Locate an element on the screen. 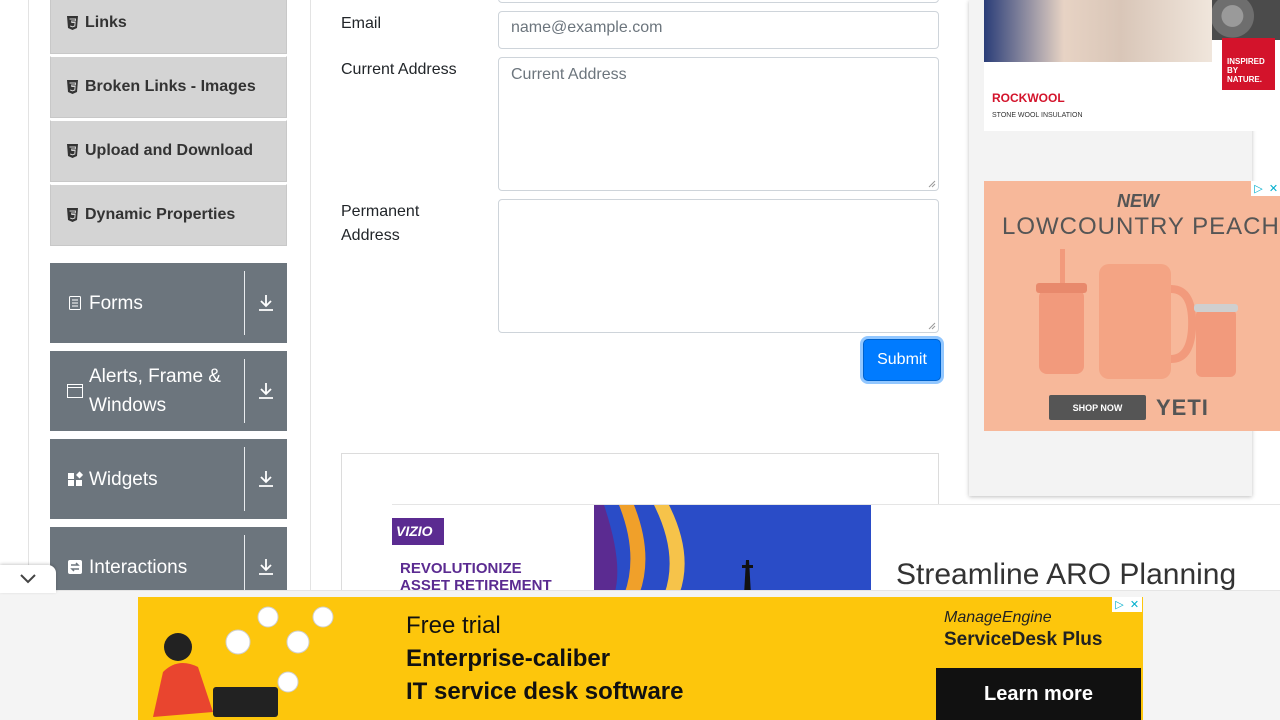 The width and height of the screenshot is (1280, 720). sidebar-border-right is located at coordinates (310, 295).